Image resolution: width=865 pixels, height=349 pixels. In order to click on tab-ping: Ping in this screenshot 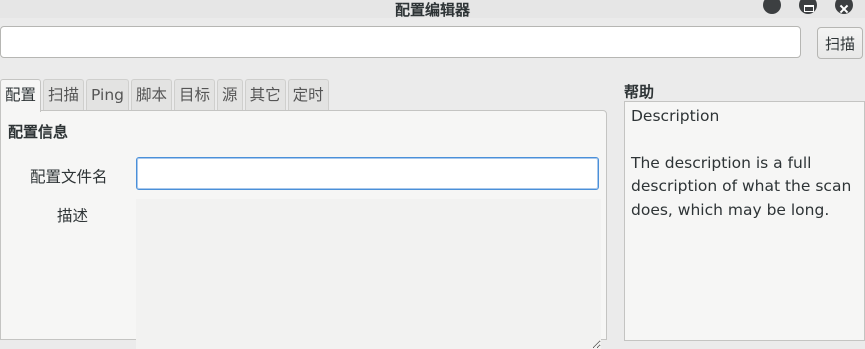, I will do `click(108, 95)`.